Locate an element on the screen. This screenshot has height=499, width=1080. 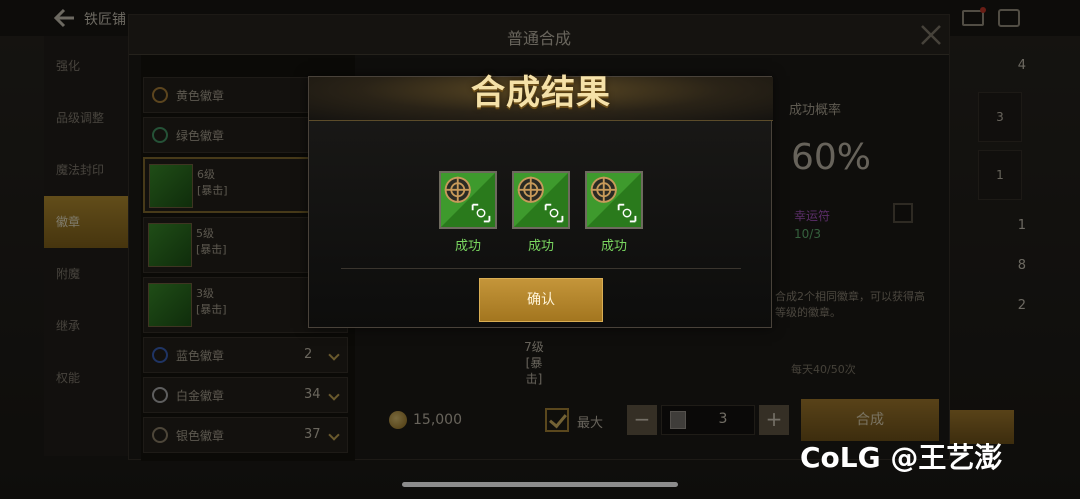
home-indicator is located at coordinates (540, 484).